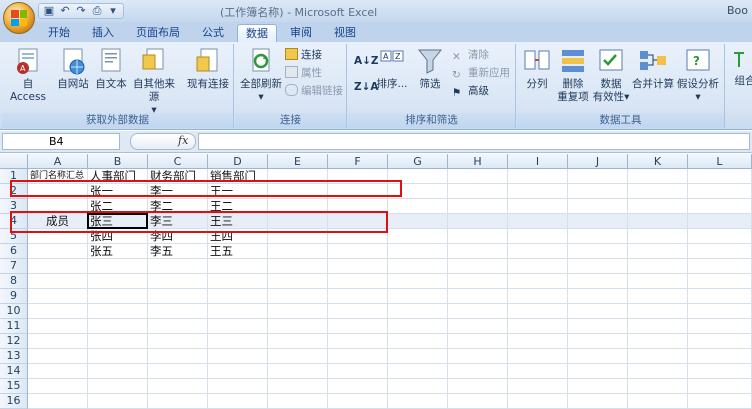 This screenshot has width=752, height=409. I want to click on cell-H9, so click(478, 296).